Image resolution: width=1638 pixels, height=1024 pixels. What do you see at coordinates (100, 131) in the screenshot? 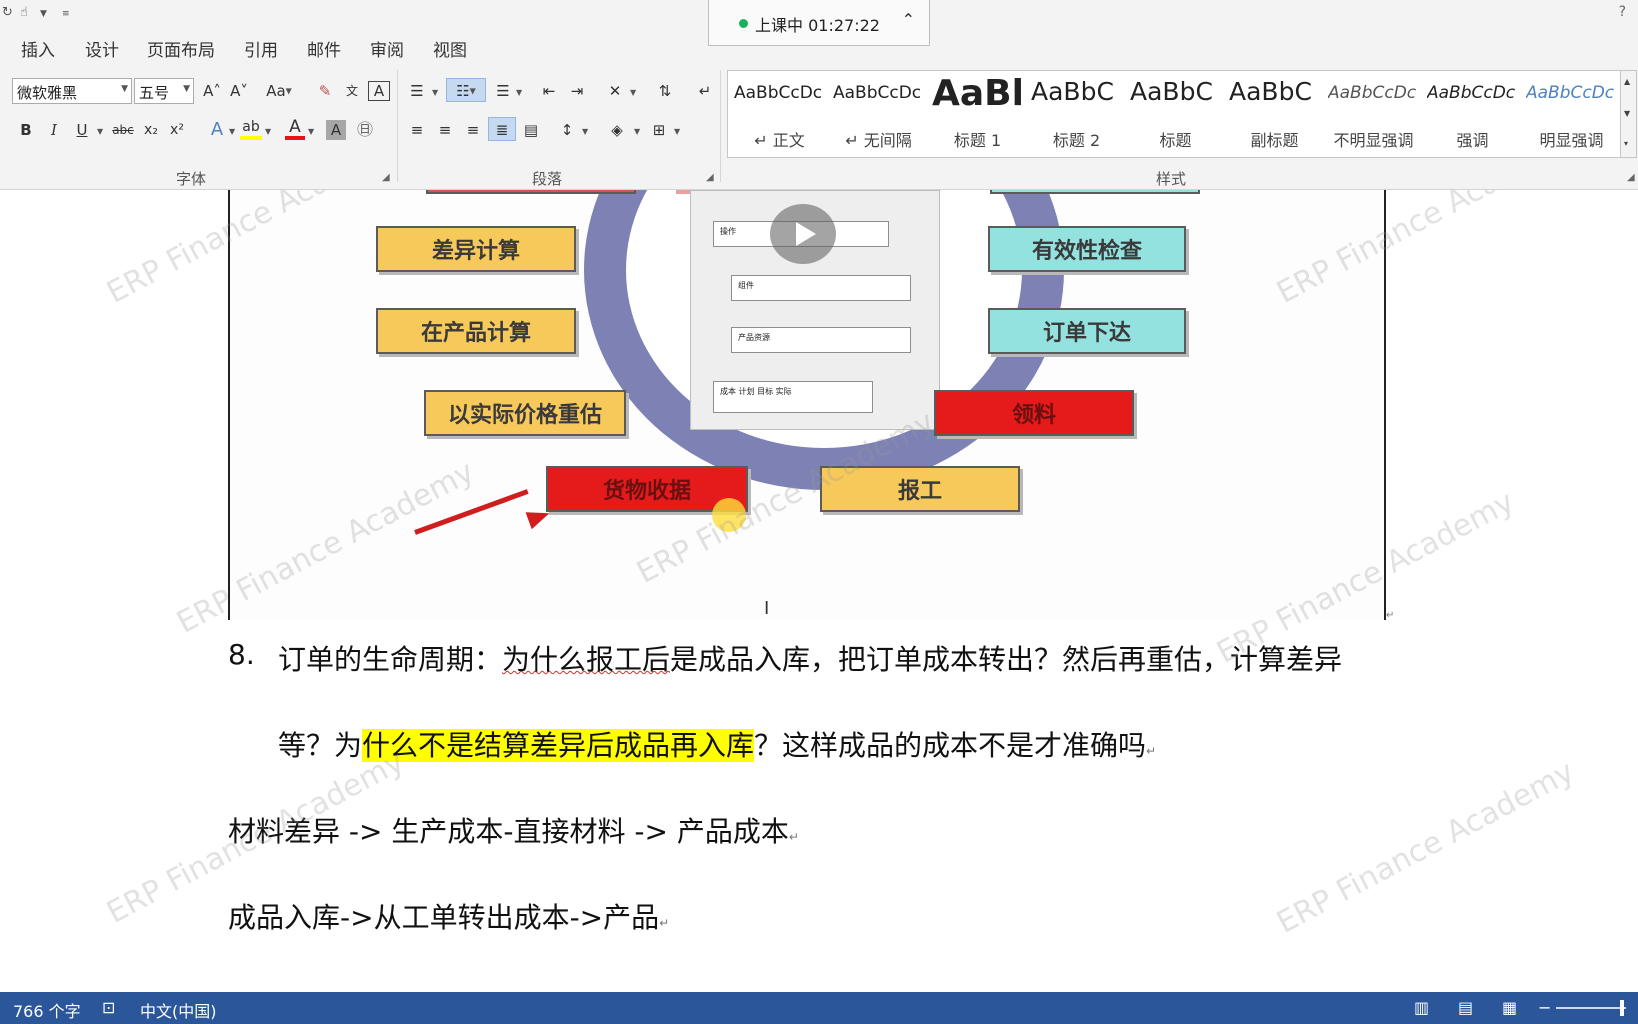
I see `underline-dropdown-icon: ▼` at bounding box center [100, 131].